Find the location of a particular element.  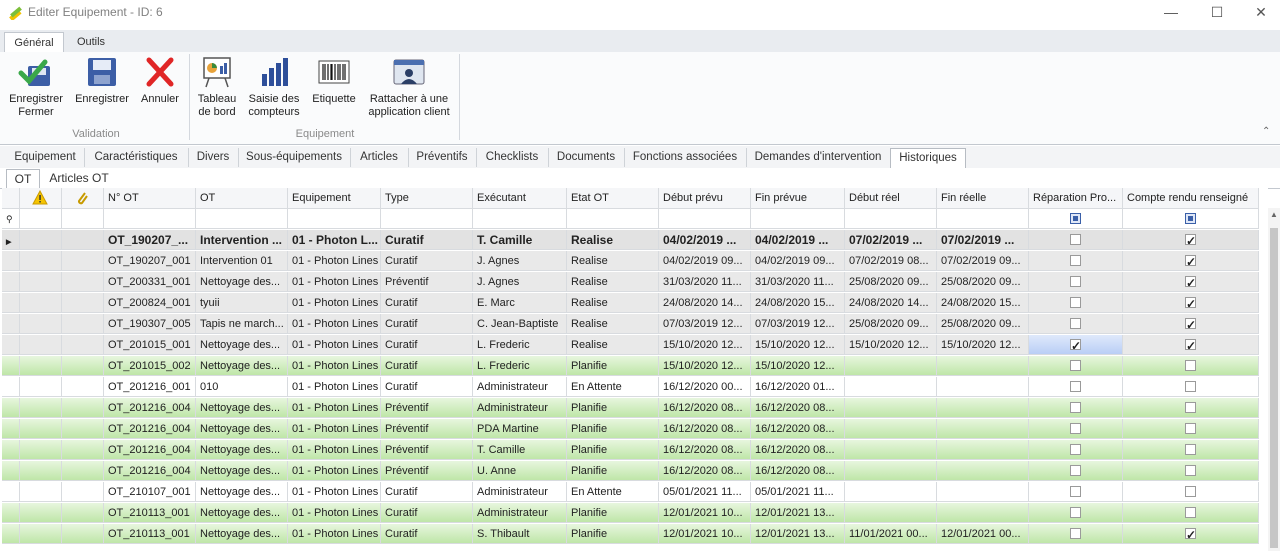

scroll-up-icon: ▲ is located at coordinates (1274, 214).